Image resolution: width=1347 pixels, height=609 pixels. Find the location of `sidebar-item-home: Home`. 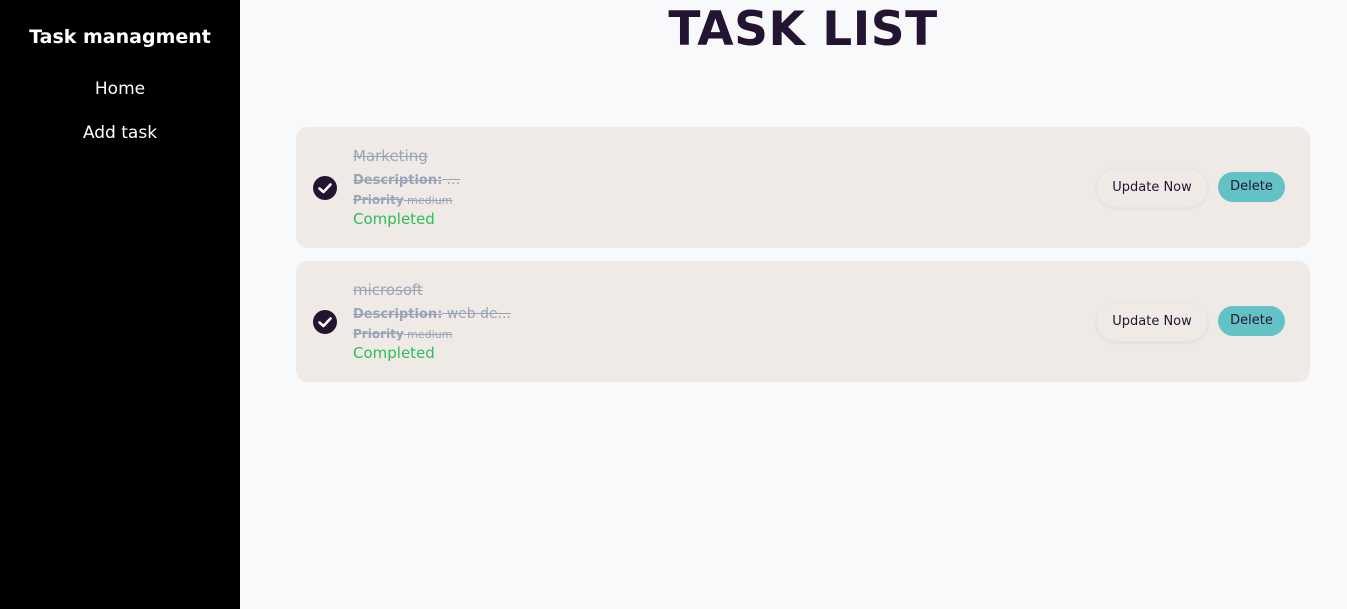

sidebar-item-home: Home is located at coordinates (120, 89).